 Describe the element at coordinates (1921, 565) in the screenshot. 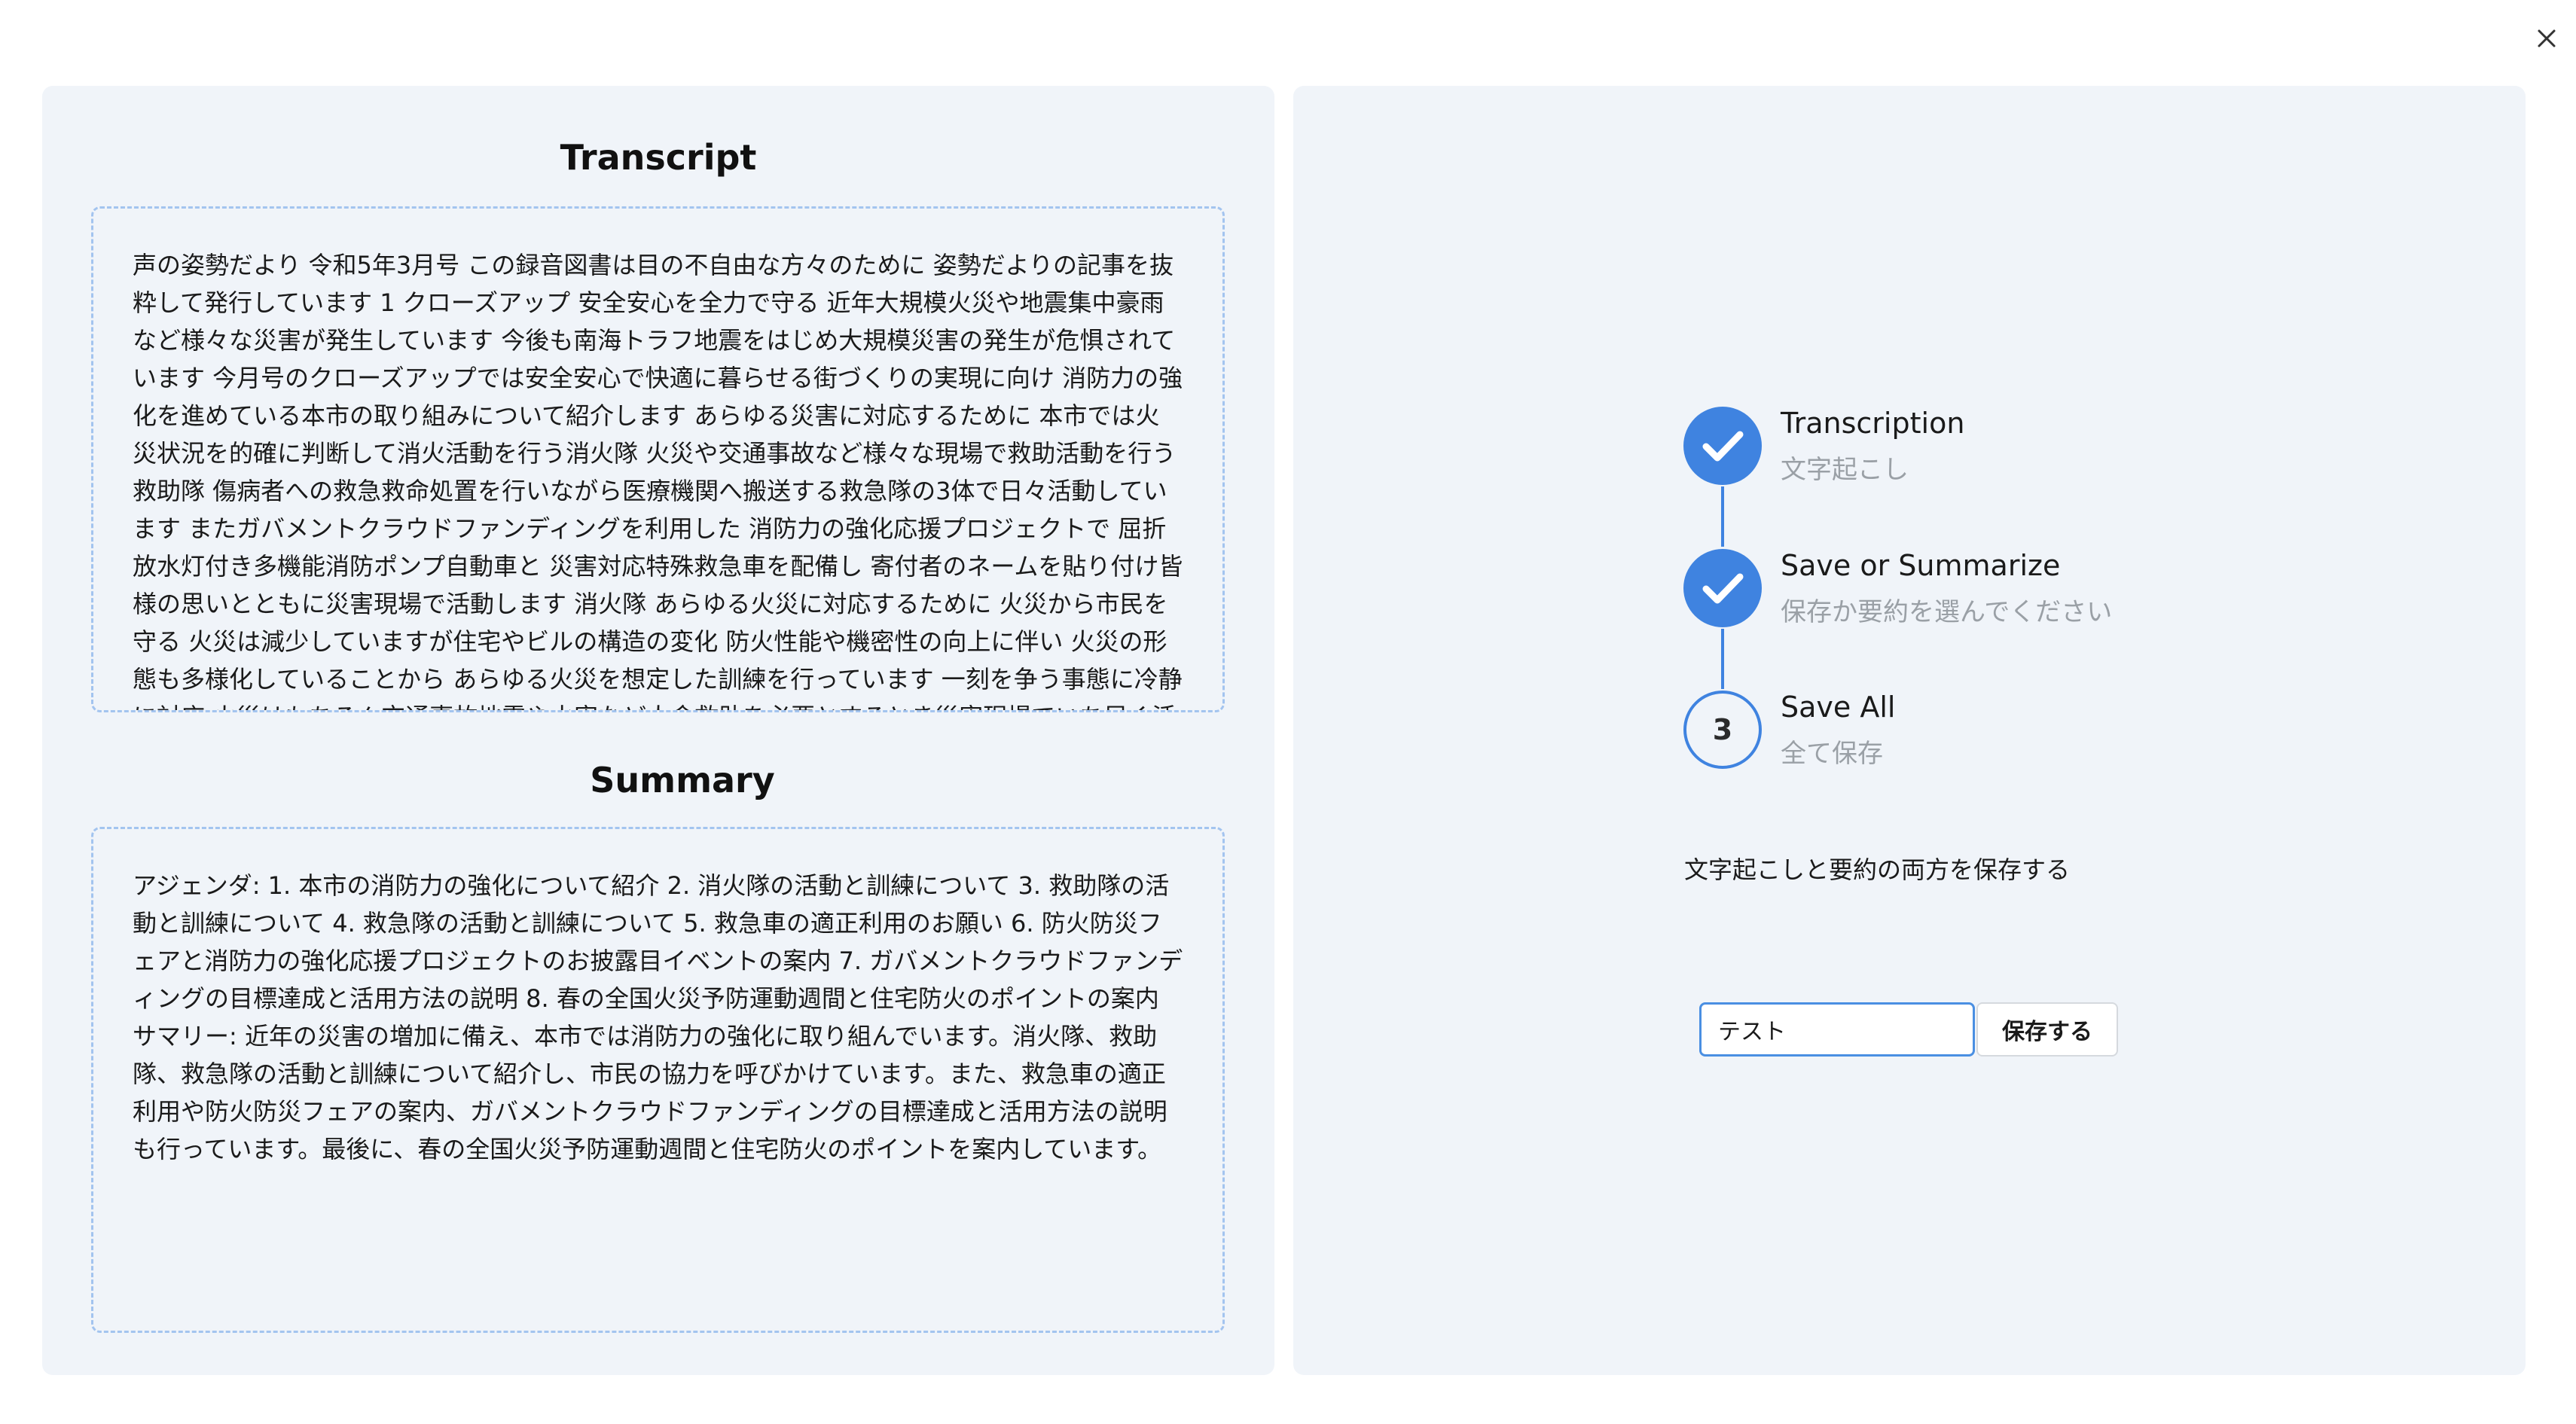

I see `step-2-title: Save or Summarize` at that location.